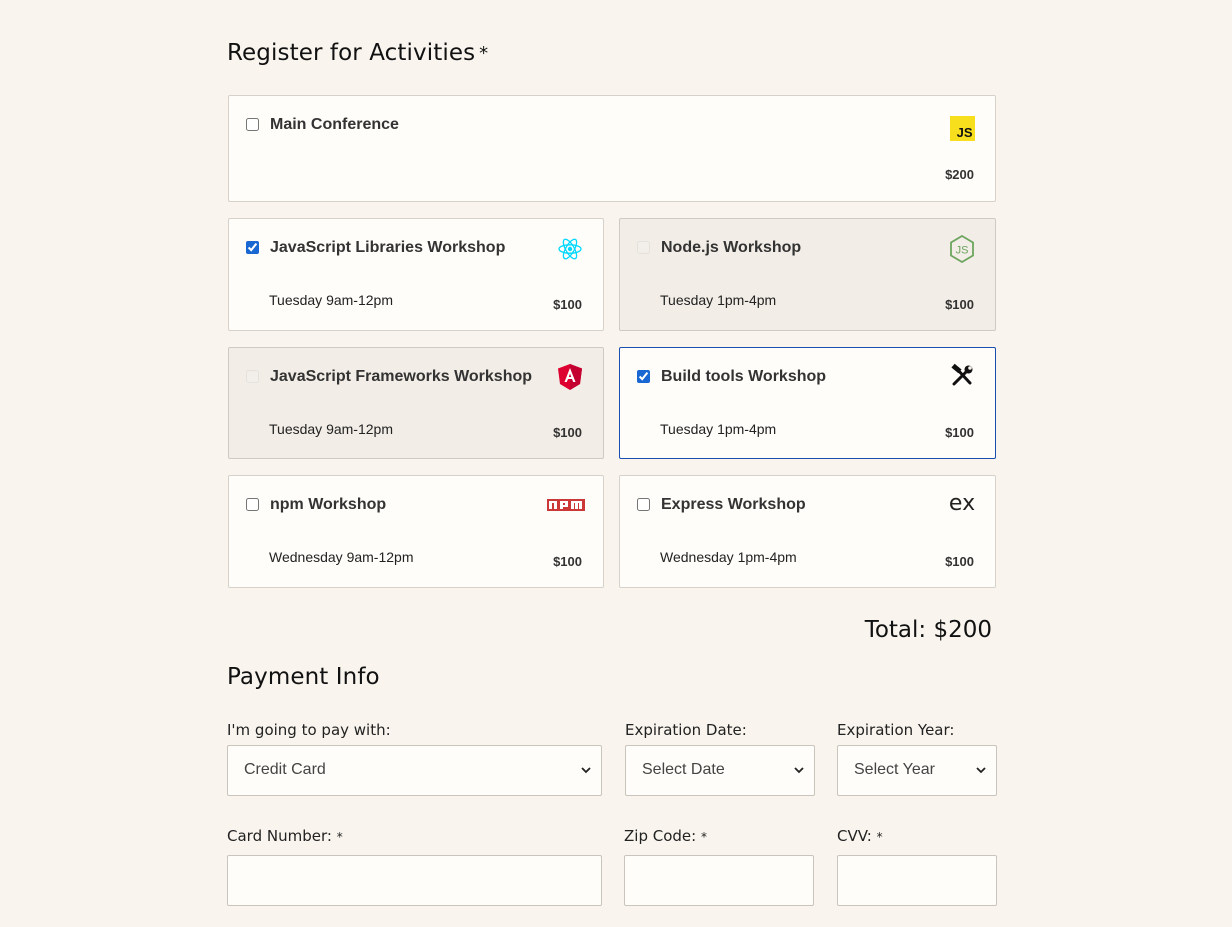 This screenshot has height=927, width=1232. I want to click on payment-method-value: Credit Card, so click(285, 769).